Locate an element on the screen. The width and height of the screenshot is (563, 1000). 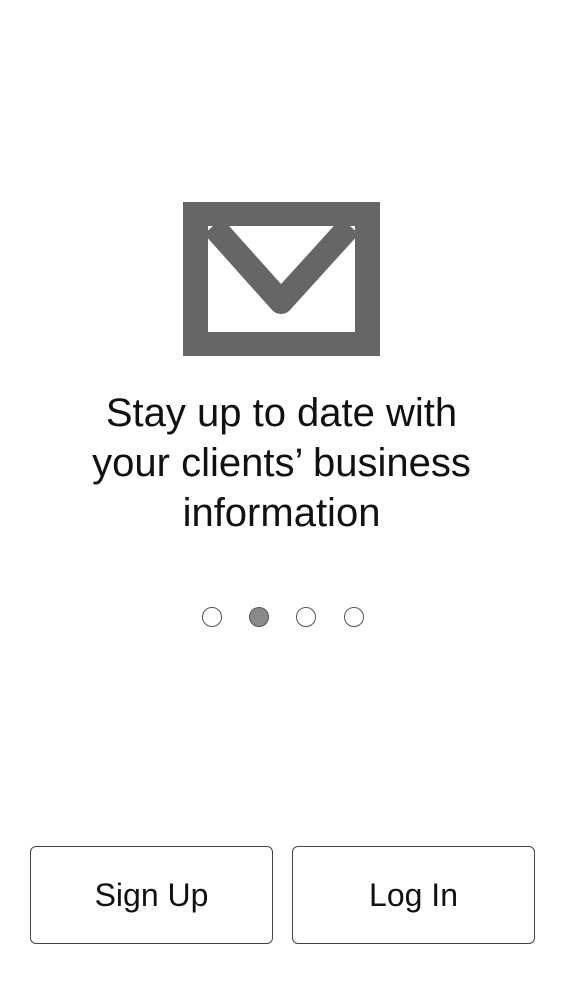
sign-up-label: Sign Up is located at coordinates (151, 894).